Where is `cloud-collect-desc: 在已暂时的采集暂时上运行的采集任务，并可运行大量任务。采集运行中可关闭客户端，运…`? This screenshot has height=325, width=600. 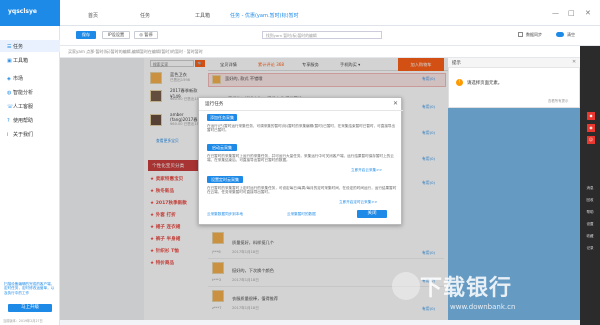 cloud-collect-desc: 在已暂时的采集暂时上运行的采集任务，并可运行大量任务。采集运行中可关闭客户端，运… is located at coordinates (300, 158).